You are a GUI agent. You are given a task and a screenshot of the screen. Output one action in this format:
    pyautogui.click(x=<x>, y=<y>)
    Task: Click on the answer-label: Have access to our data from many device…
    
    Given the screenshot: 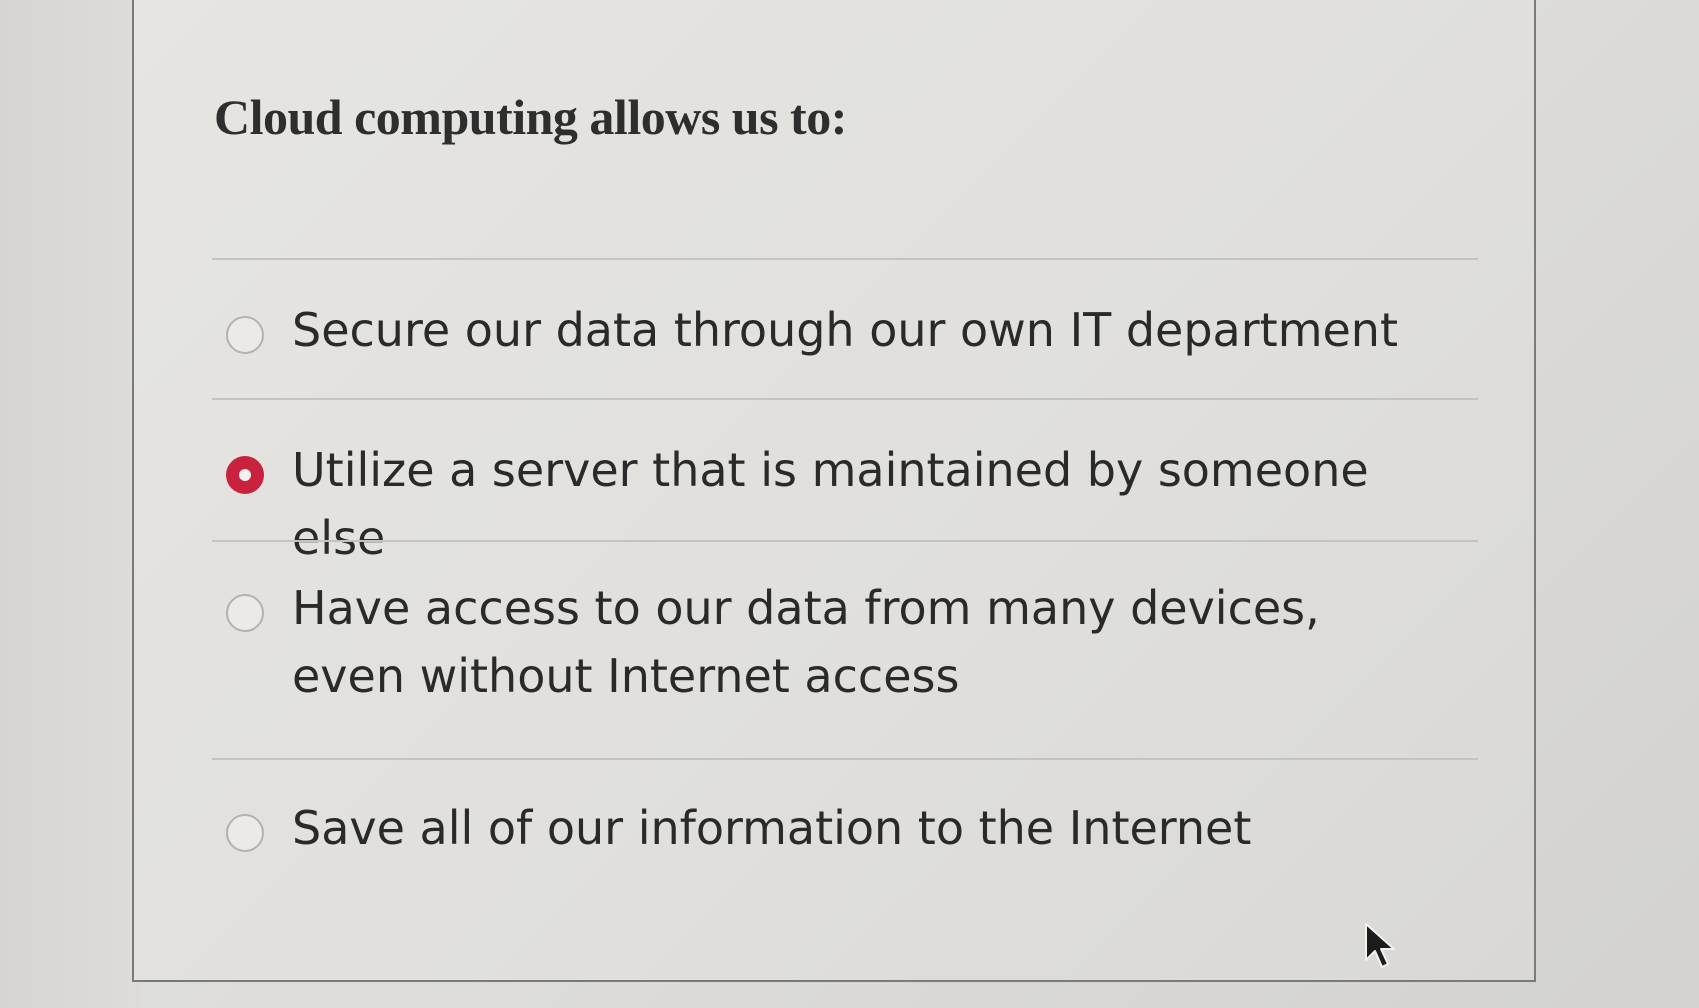 What is the action you would take?
    pyautogui.click(x=806, y=642)
    